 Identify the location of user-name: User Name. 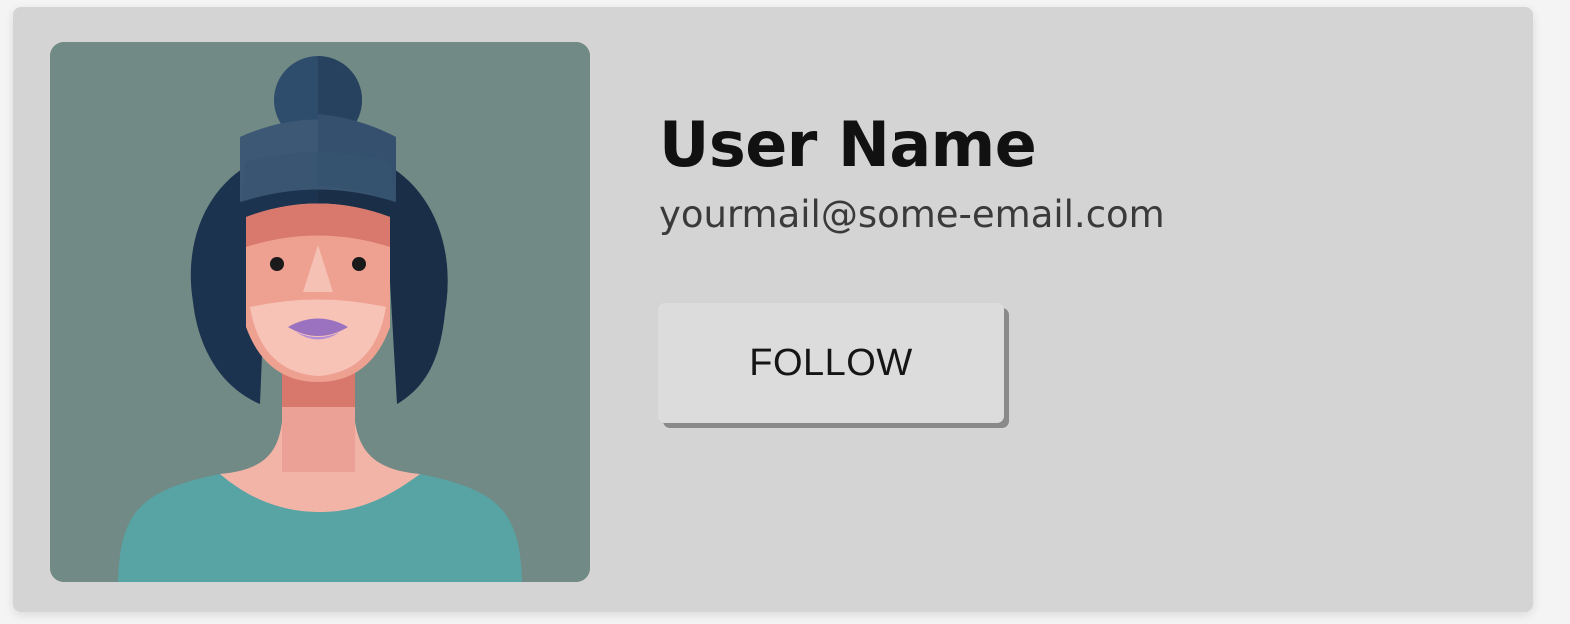
(848, 144).